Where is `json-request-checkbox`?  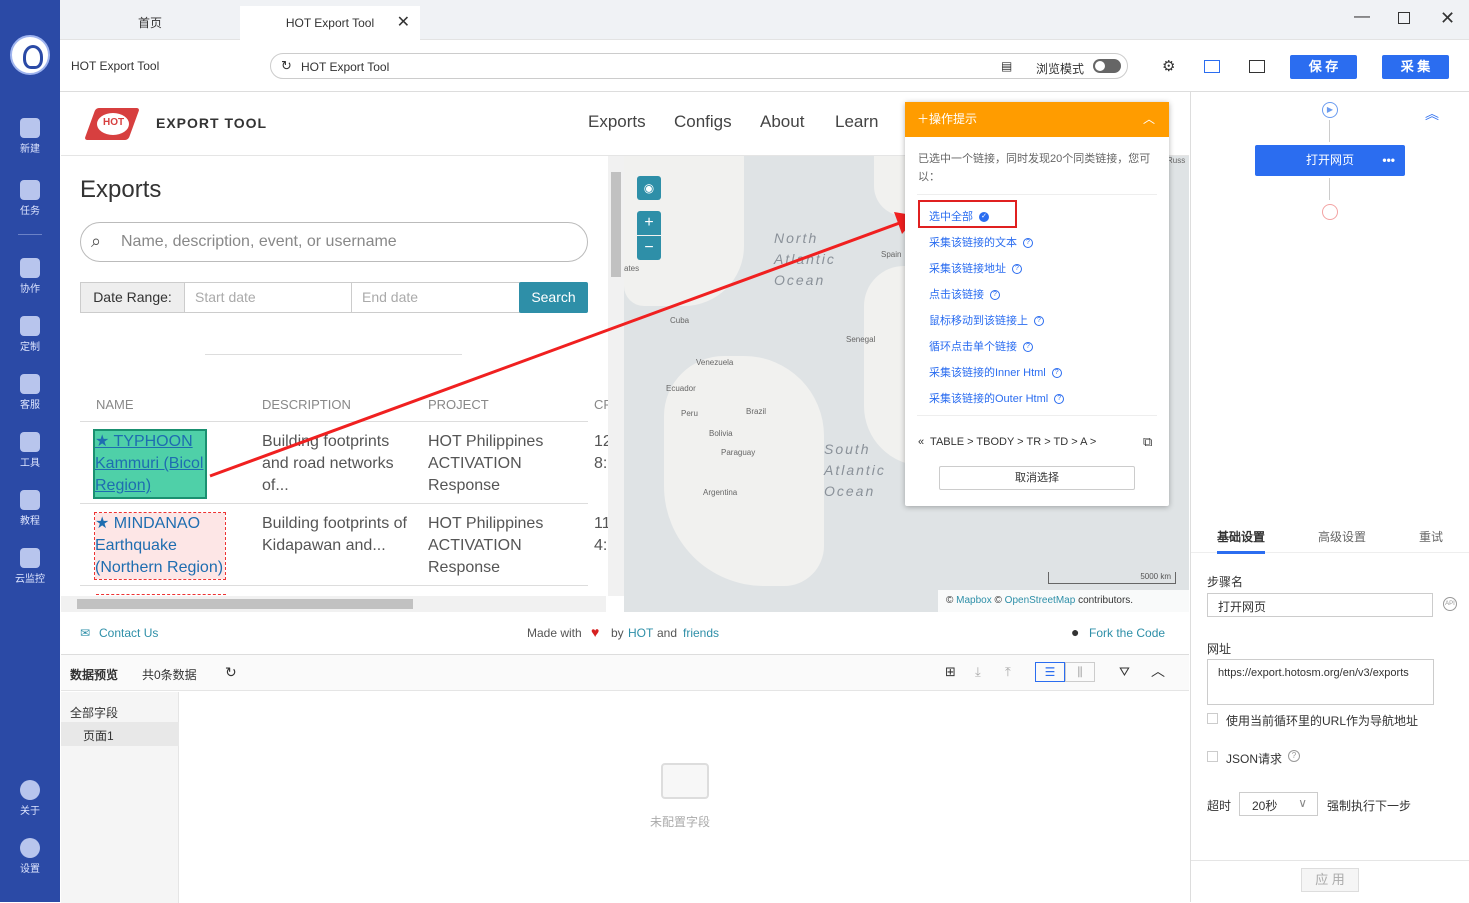
json-request-checkbox is located at coordinates (1212, 756).